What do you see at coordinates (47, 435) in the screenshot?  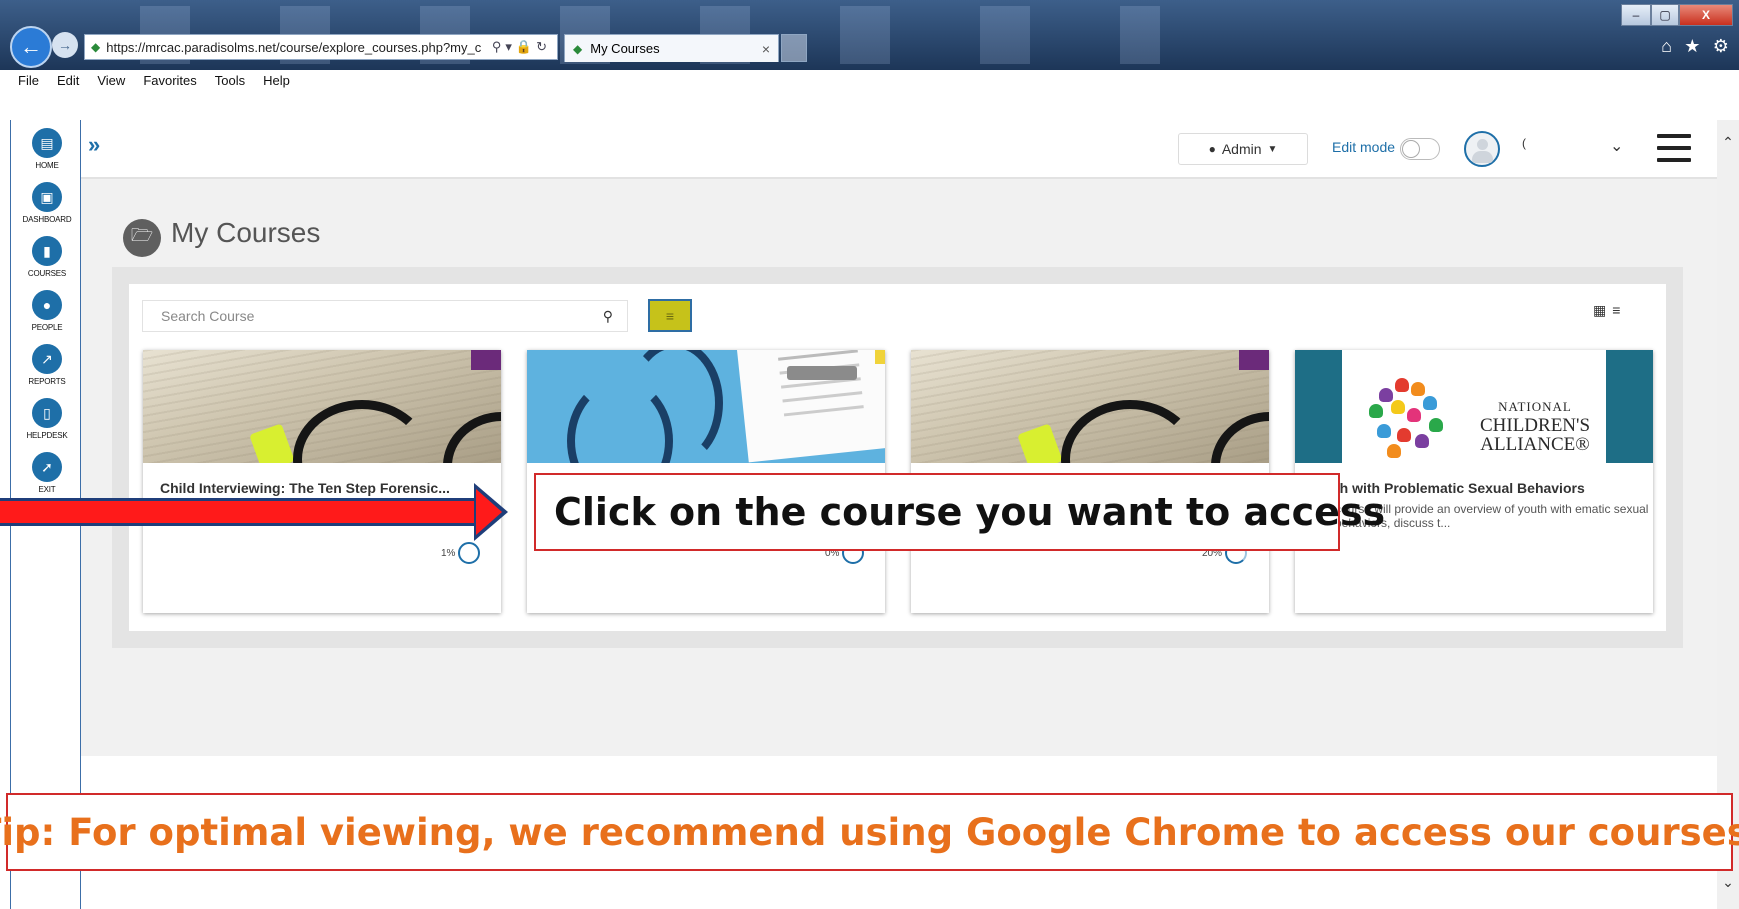 I see `sidebar-item-label: HELPDESK` at bounding box center [47, 435].